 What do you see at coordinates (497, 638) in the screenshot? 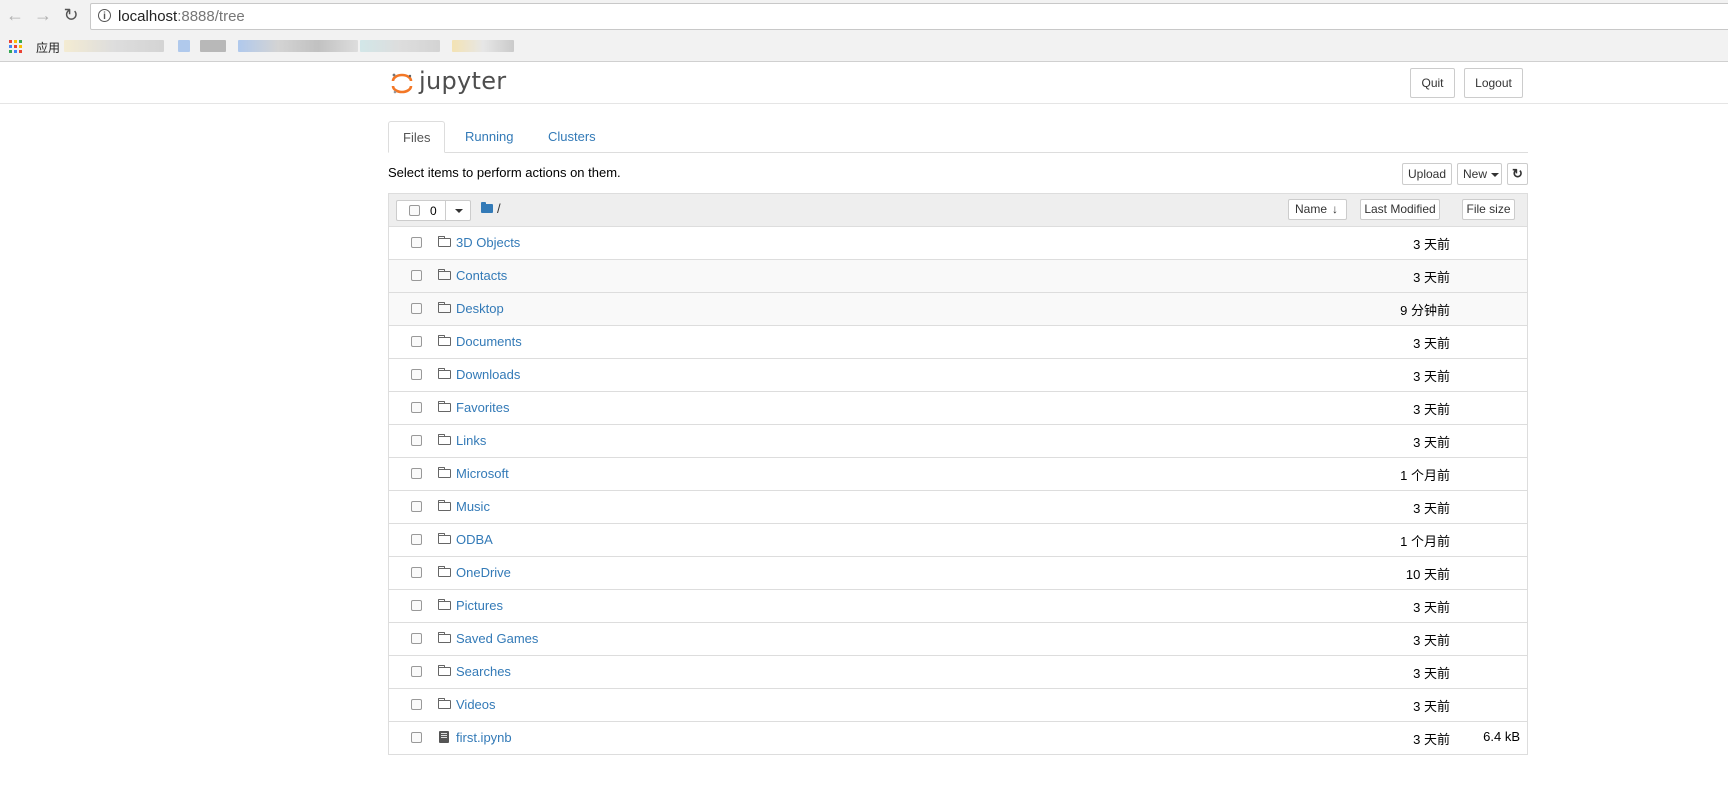
I see `item-name-link: Saved Games` at bounding box center [497, 638].